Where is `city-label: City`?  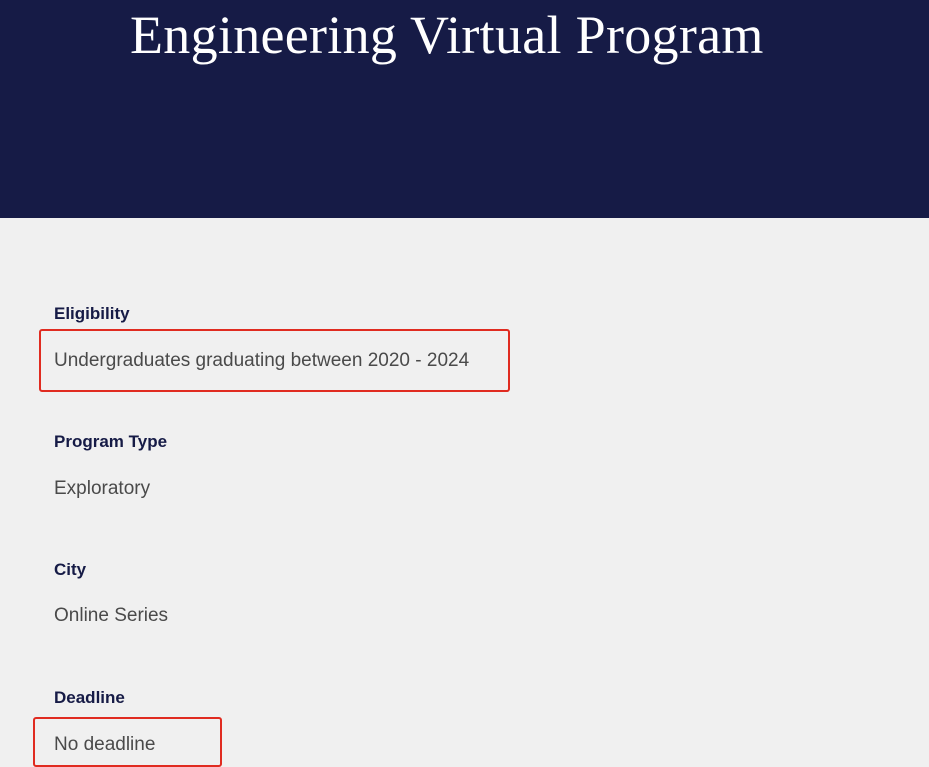
city-label: City is located at coordinates (70, 569).